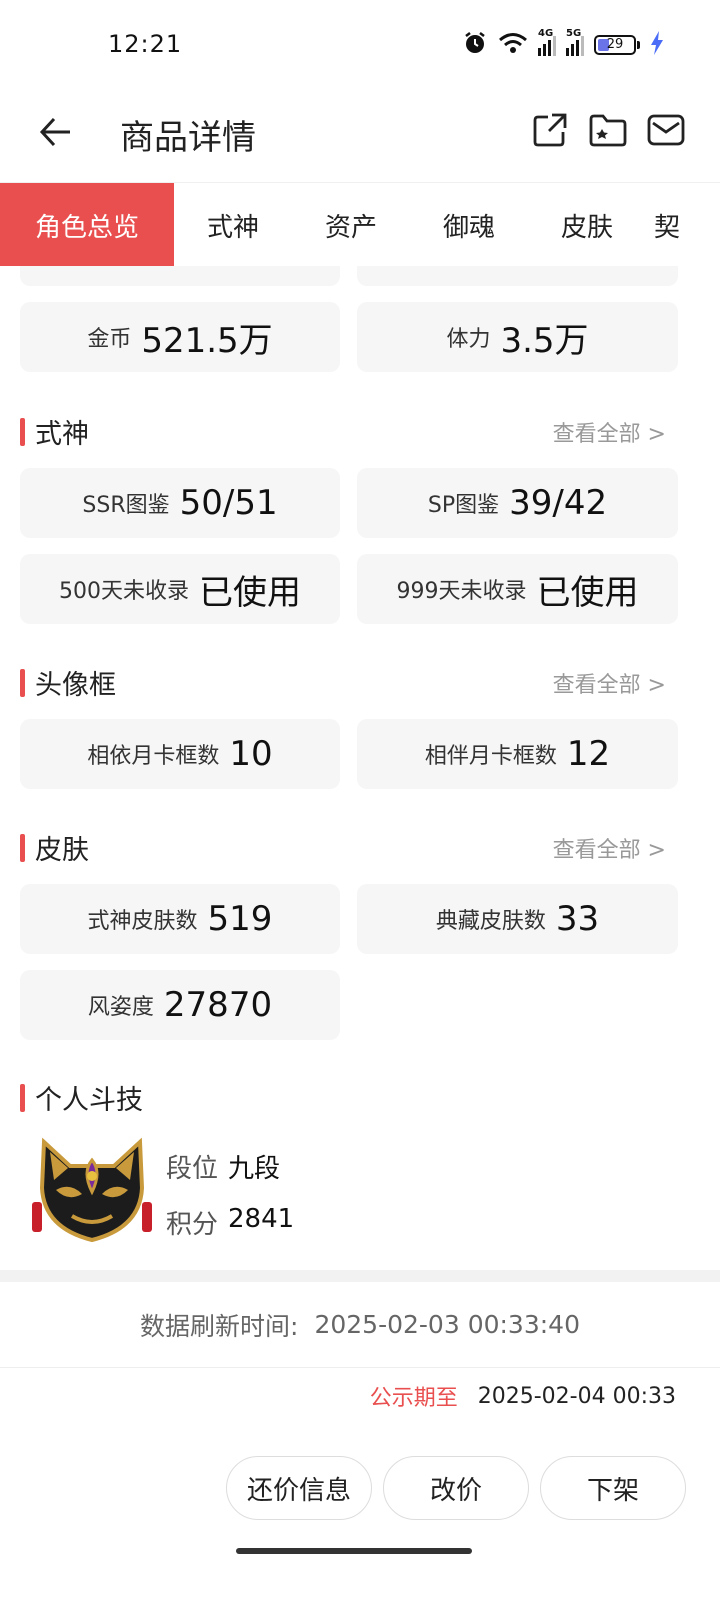 The width and height of the screenshot is (720, 1600). Describe the element at coordinates (81, 1097) in the screenshot. I see `section-arena-title: 个人斗技` at that location.